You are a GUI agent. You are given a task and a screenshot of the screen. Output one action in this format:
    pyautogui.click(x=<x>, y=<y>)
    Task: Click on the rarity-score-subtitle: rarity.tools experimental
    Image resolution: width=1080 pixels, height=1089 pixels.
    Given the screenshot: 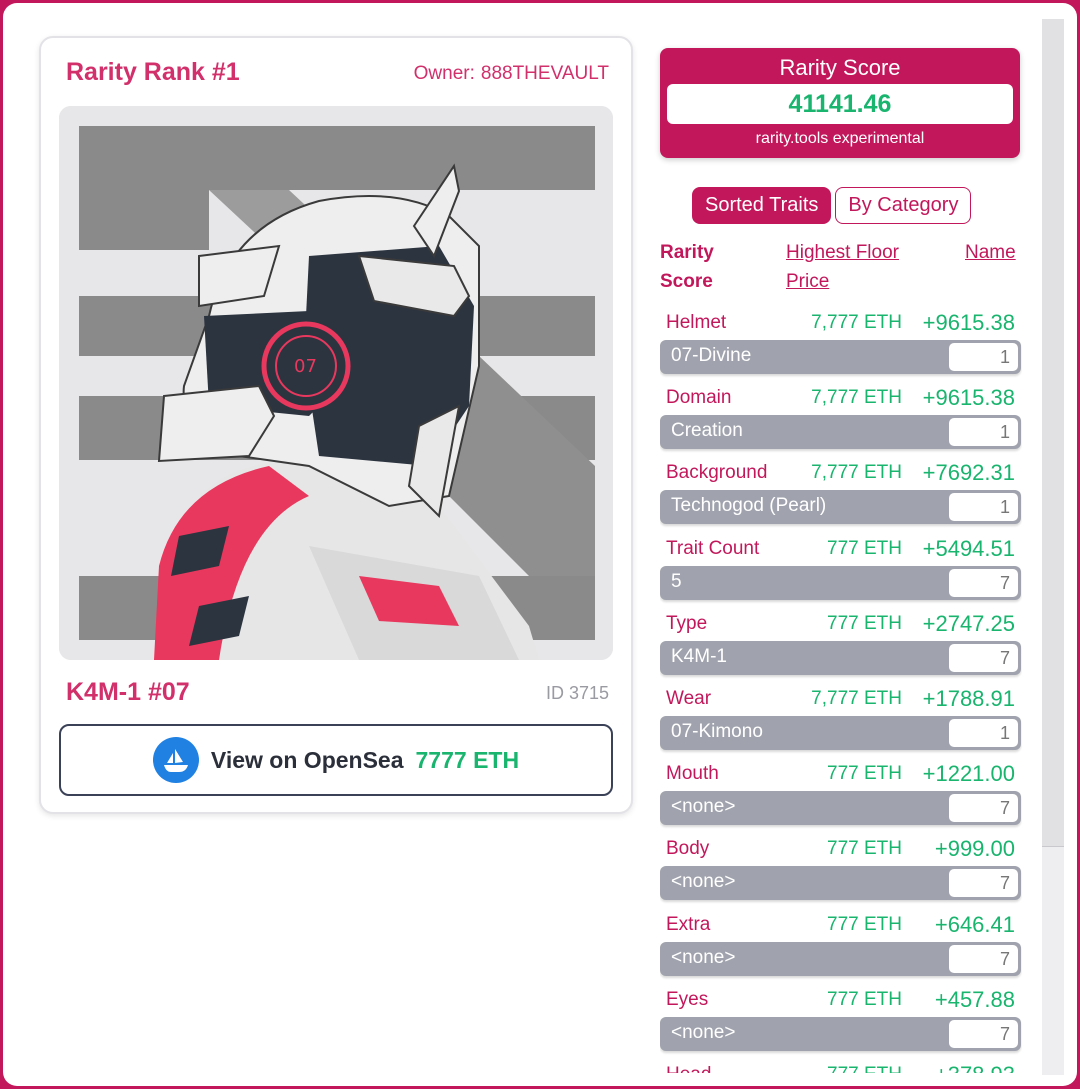 What is the action you would take?
    pyautogui.click(x=840, y=138)
    